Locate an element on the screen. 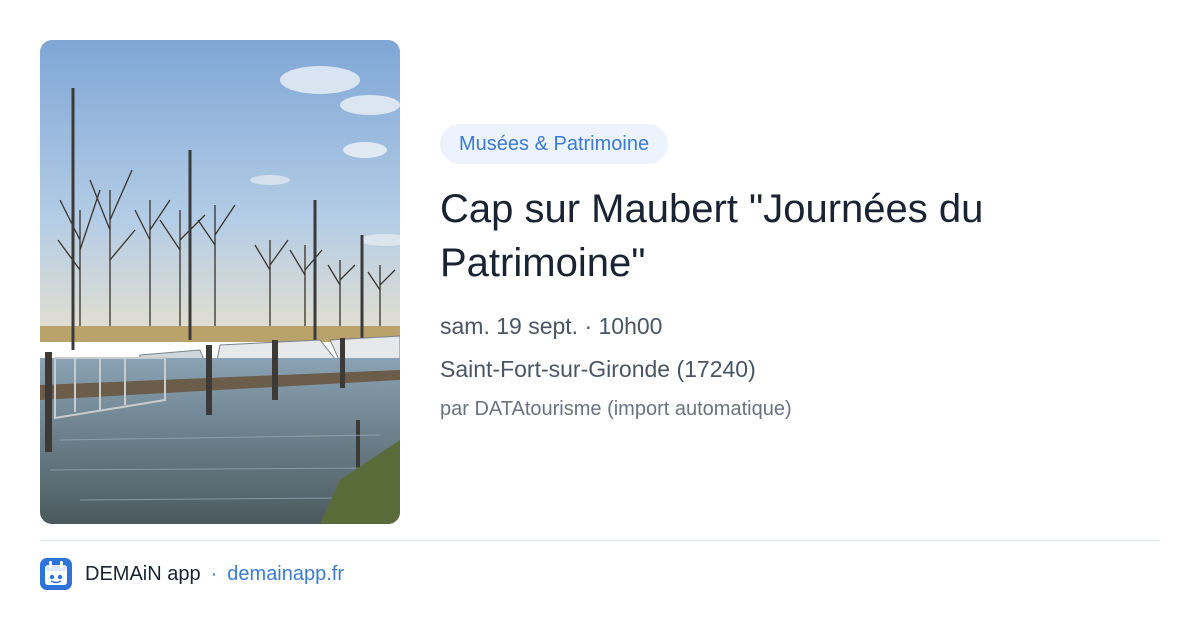 The width and height of the screenshot is (1200, 630). event-organizer: par DATAtourisme (import automatique) is located at coordinates (616, 409).